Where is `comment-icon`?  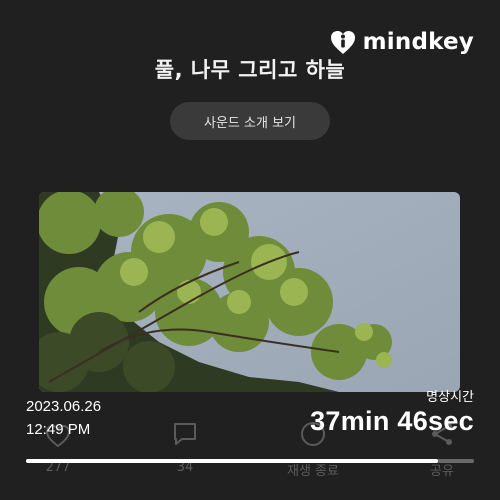
comment-icon is located at coordinates (185, 434).